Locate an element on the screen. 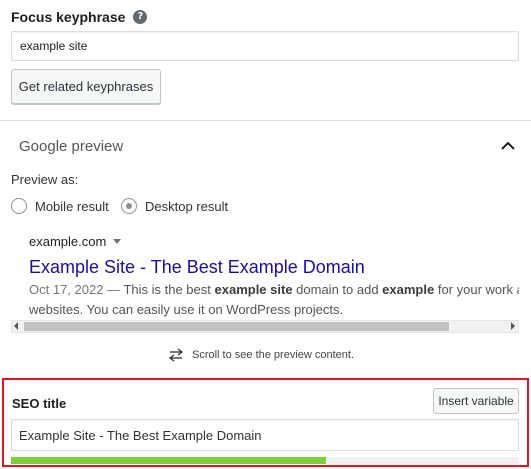  desktop-result-label: Desktop result is located at coordinates (187, 206).